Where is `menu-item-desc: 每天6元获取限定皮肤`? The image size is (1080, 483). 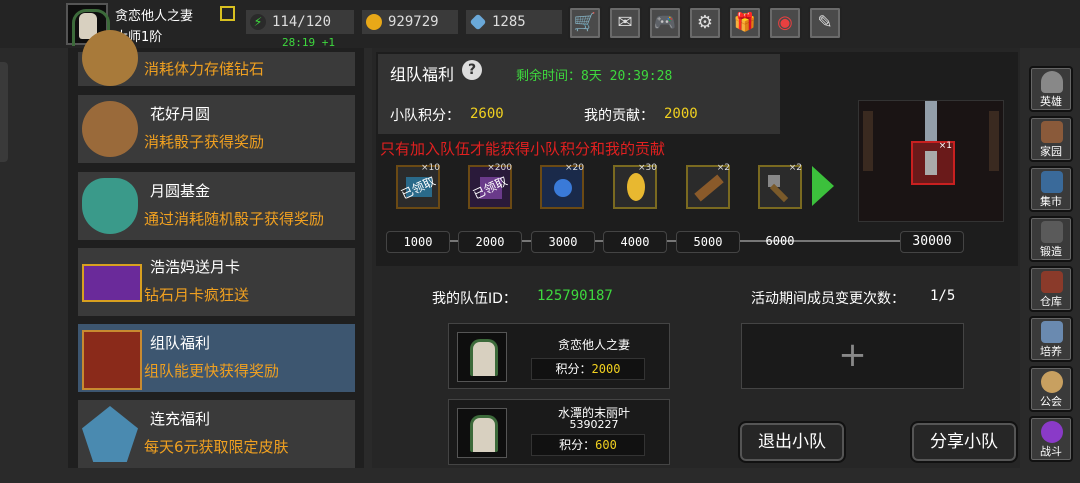
menu-item-desc: 每天6元获取限定皮肤 is located at coordinates (216, 447).